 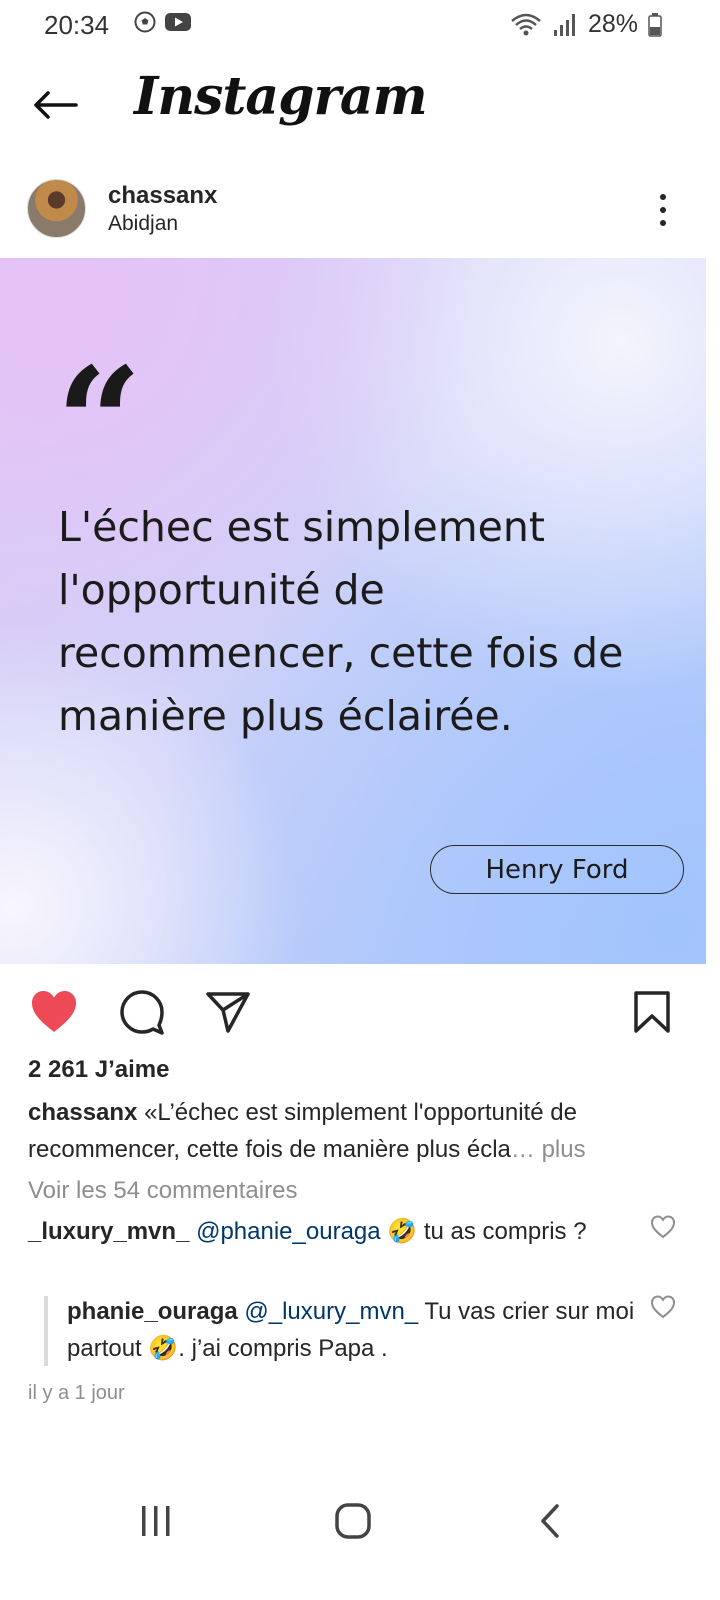 What do you see at coordinates (82, 1112) in the screenshot?
I see `caption-username: chassanx` at bounding box center [82, 1112].